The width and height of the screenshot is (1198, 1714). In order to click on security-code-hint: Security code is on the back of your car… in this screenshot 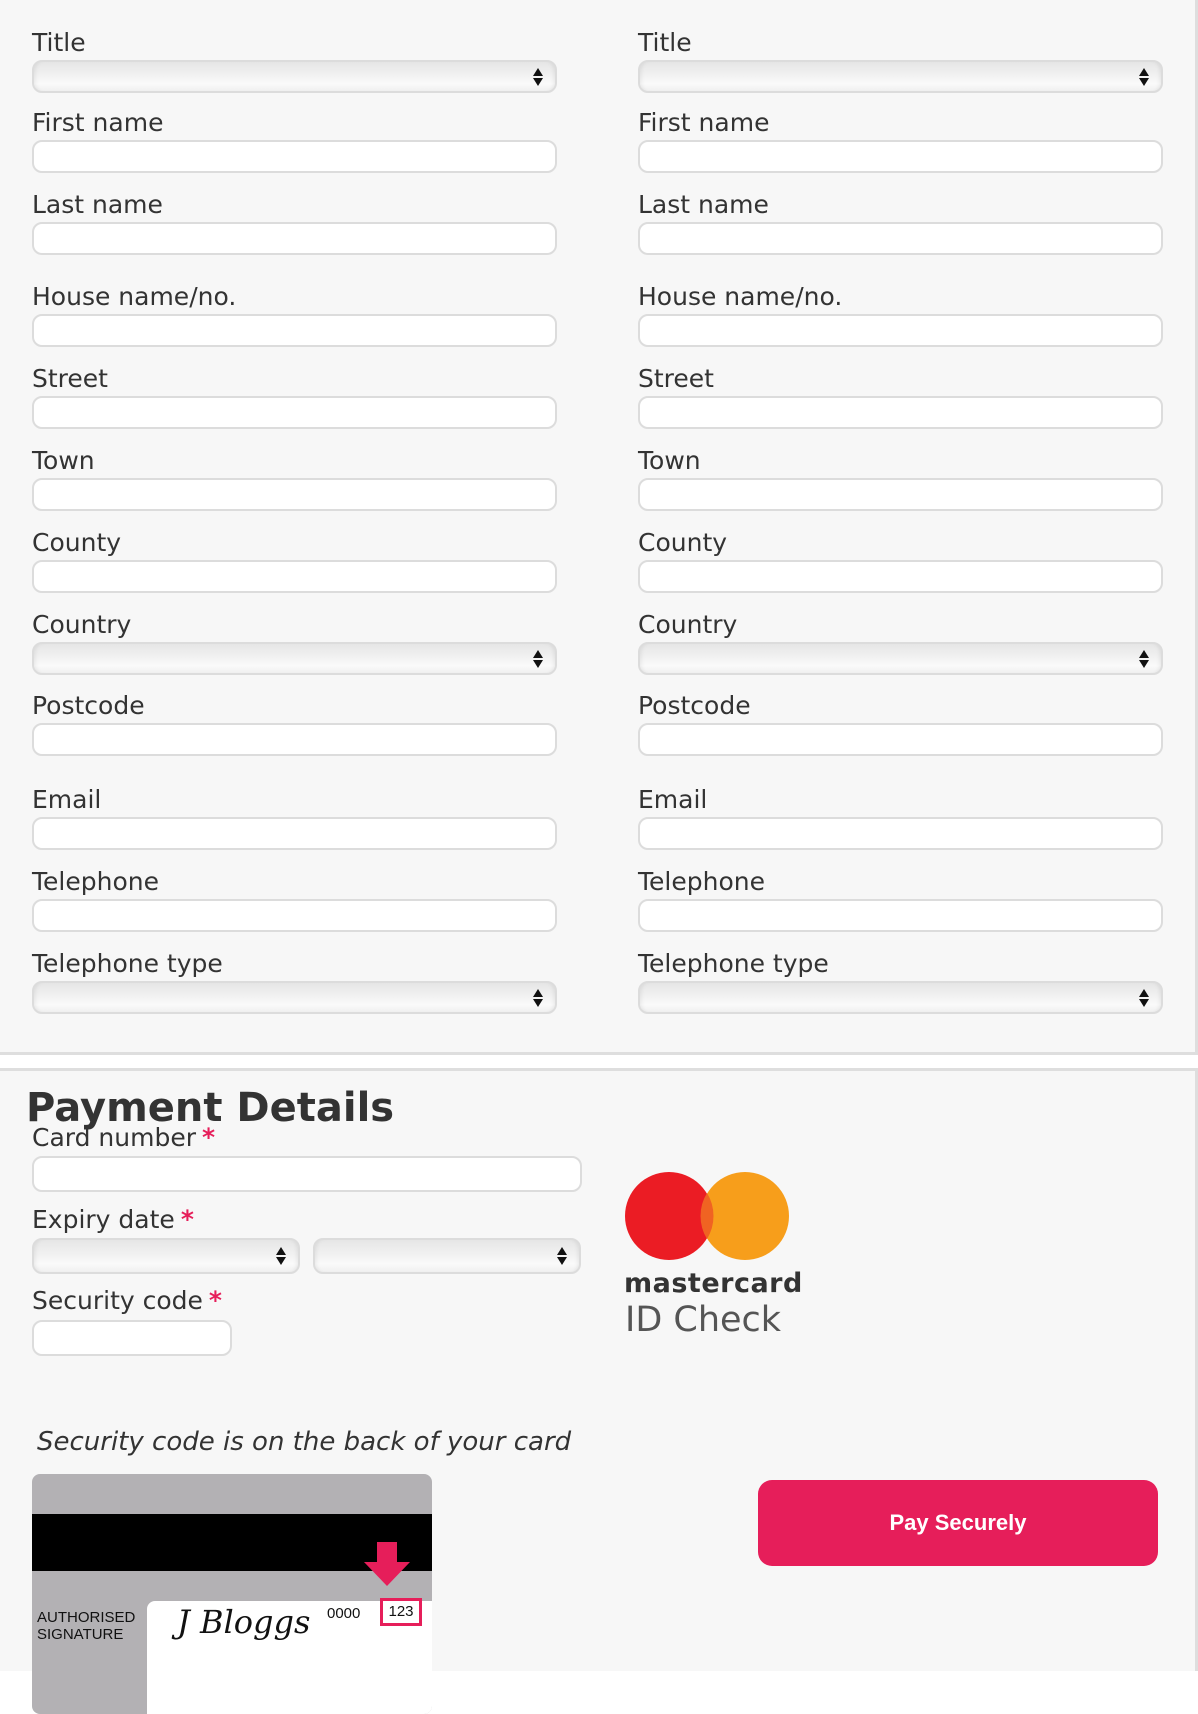, I will do `click(304, 1442)`.